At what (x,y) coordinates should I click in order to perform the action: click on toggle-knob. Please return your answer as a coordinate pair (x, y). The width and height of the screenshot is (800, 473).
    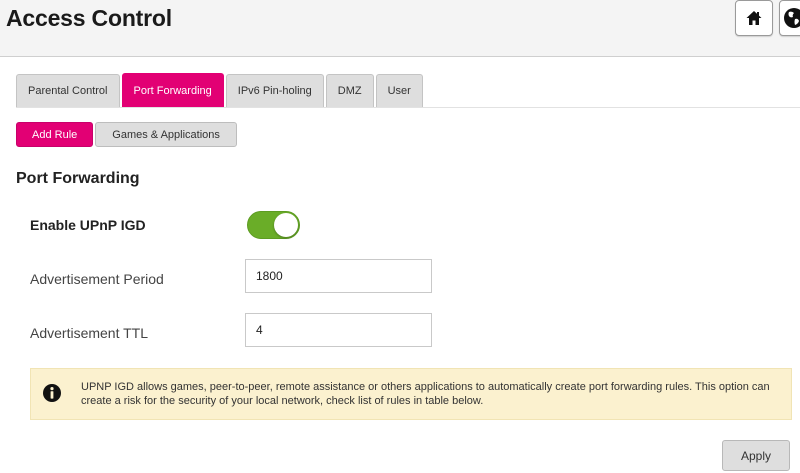
    Looking at the image, I should click on (286, 225).